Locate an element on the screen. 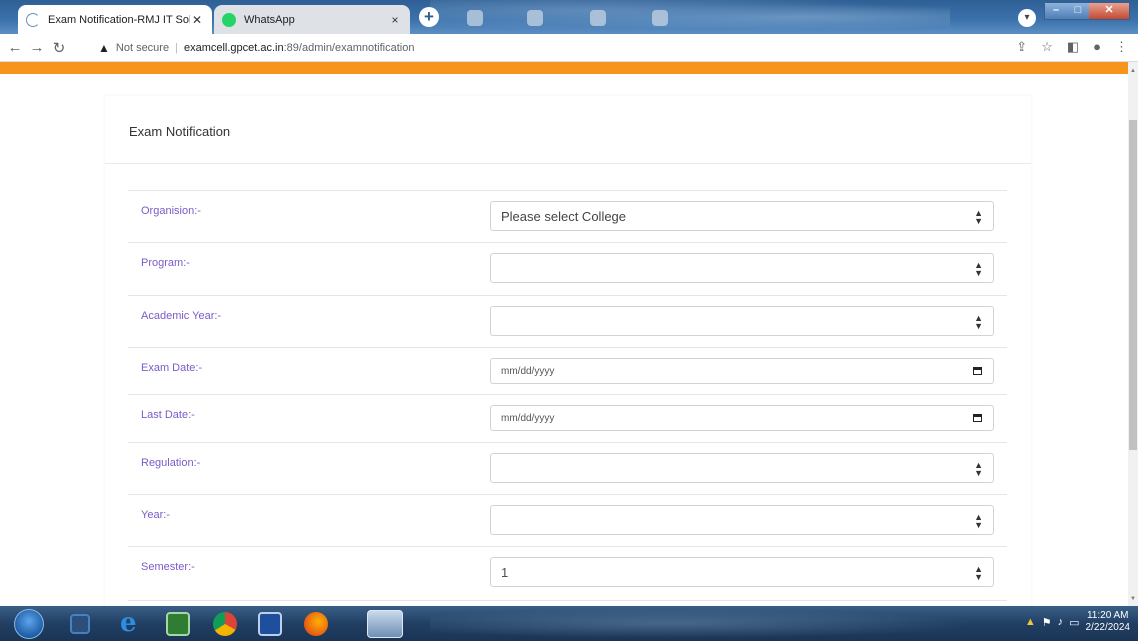  menu-kebab-icon: ⋮ is located at coordinates (1121, 47).